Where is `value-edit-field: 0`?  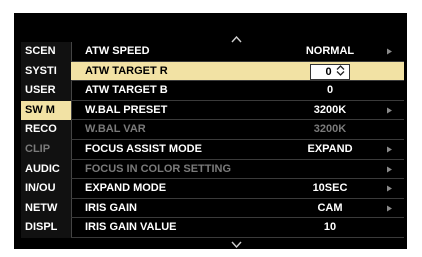 value-edit-field: 0 is located at coordinates (330, 71).